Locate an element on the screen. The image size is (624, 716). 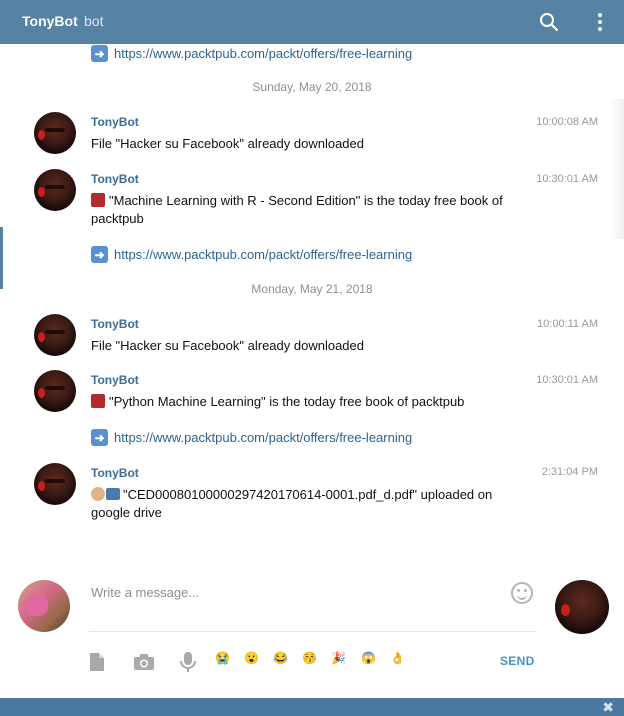
date-separator: Sunday, May 20, 2018 is located at coordinates (312, 87).